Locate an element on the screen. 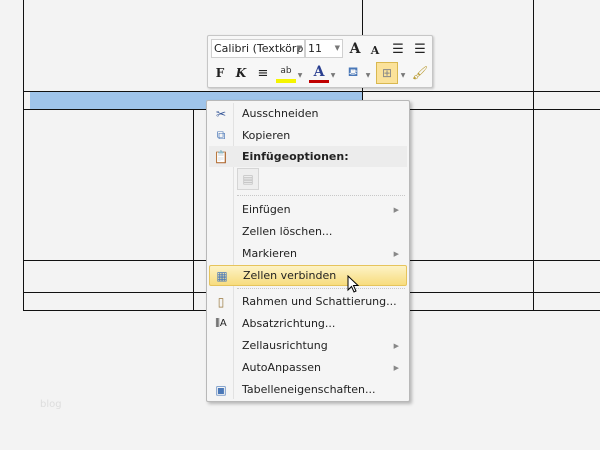 This screenshot has width=600, height=450. menu-item-insert: Einfügen ▶ is located at coordinates (308, 209).